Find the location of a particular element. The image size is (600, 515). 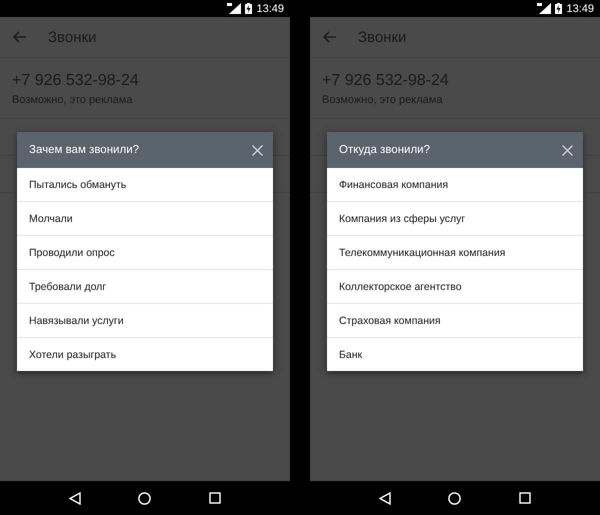

dialog-option: Компания из сферы услуг is located at coordinates (455, 218).